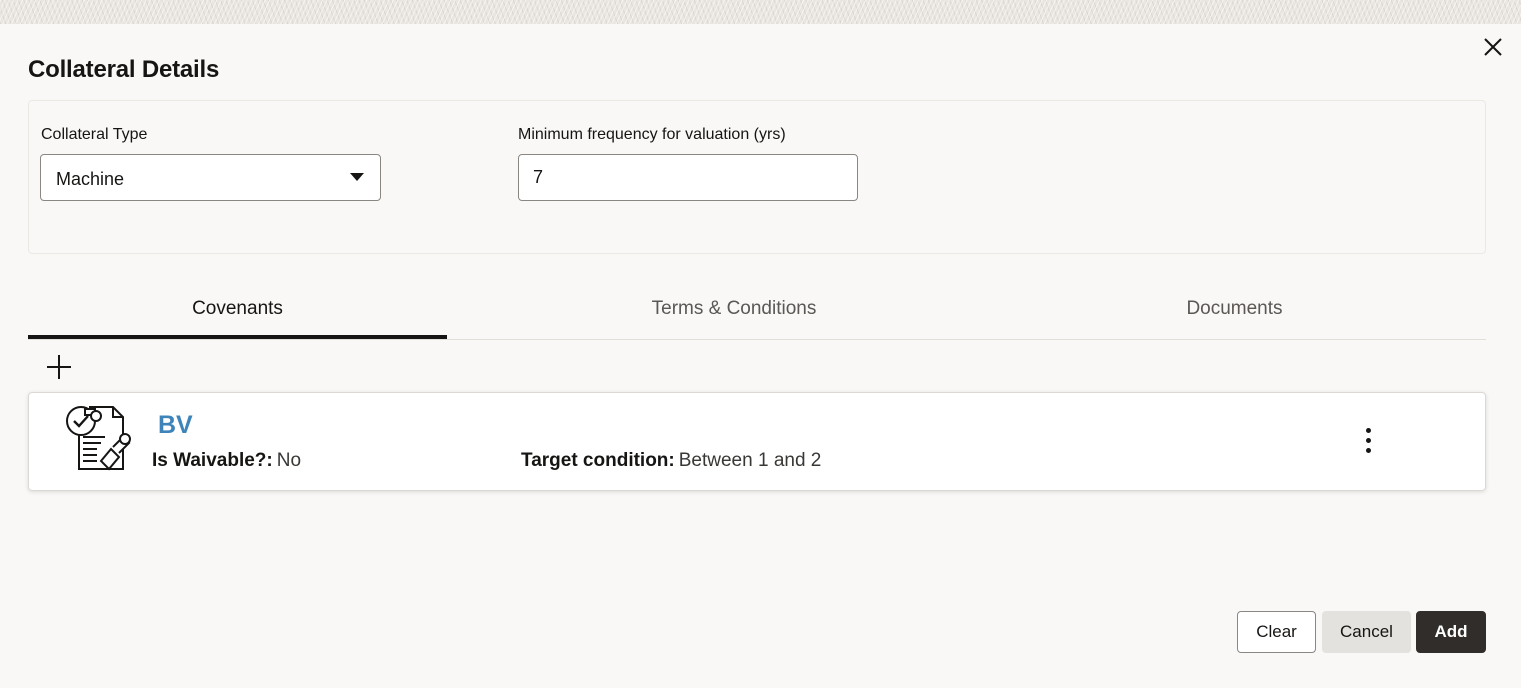  I want to click on waivable-label: Is Waivable?:, so click(212, 460).